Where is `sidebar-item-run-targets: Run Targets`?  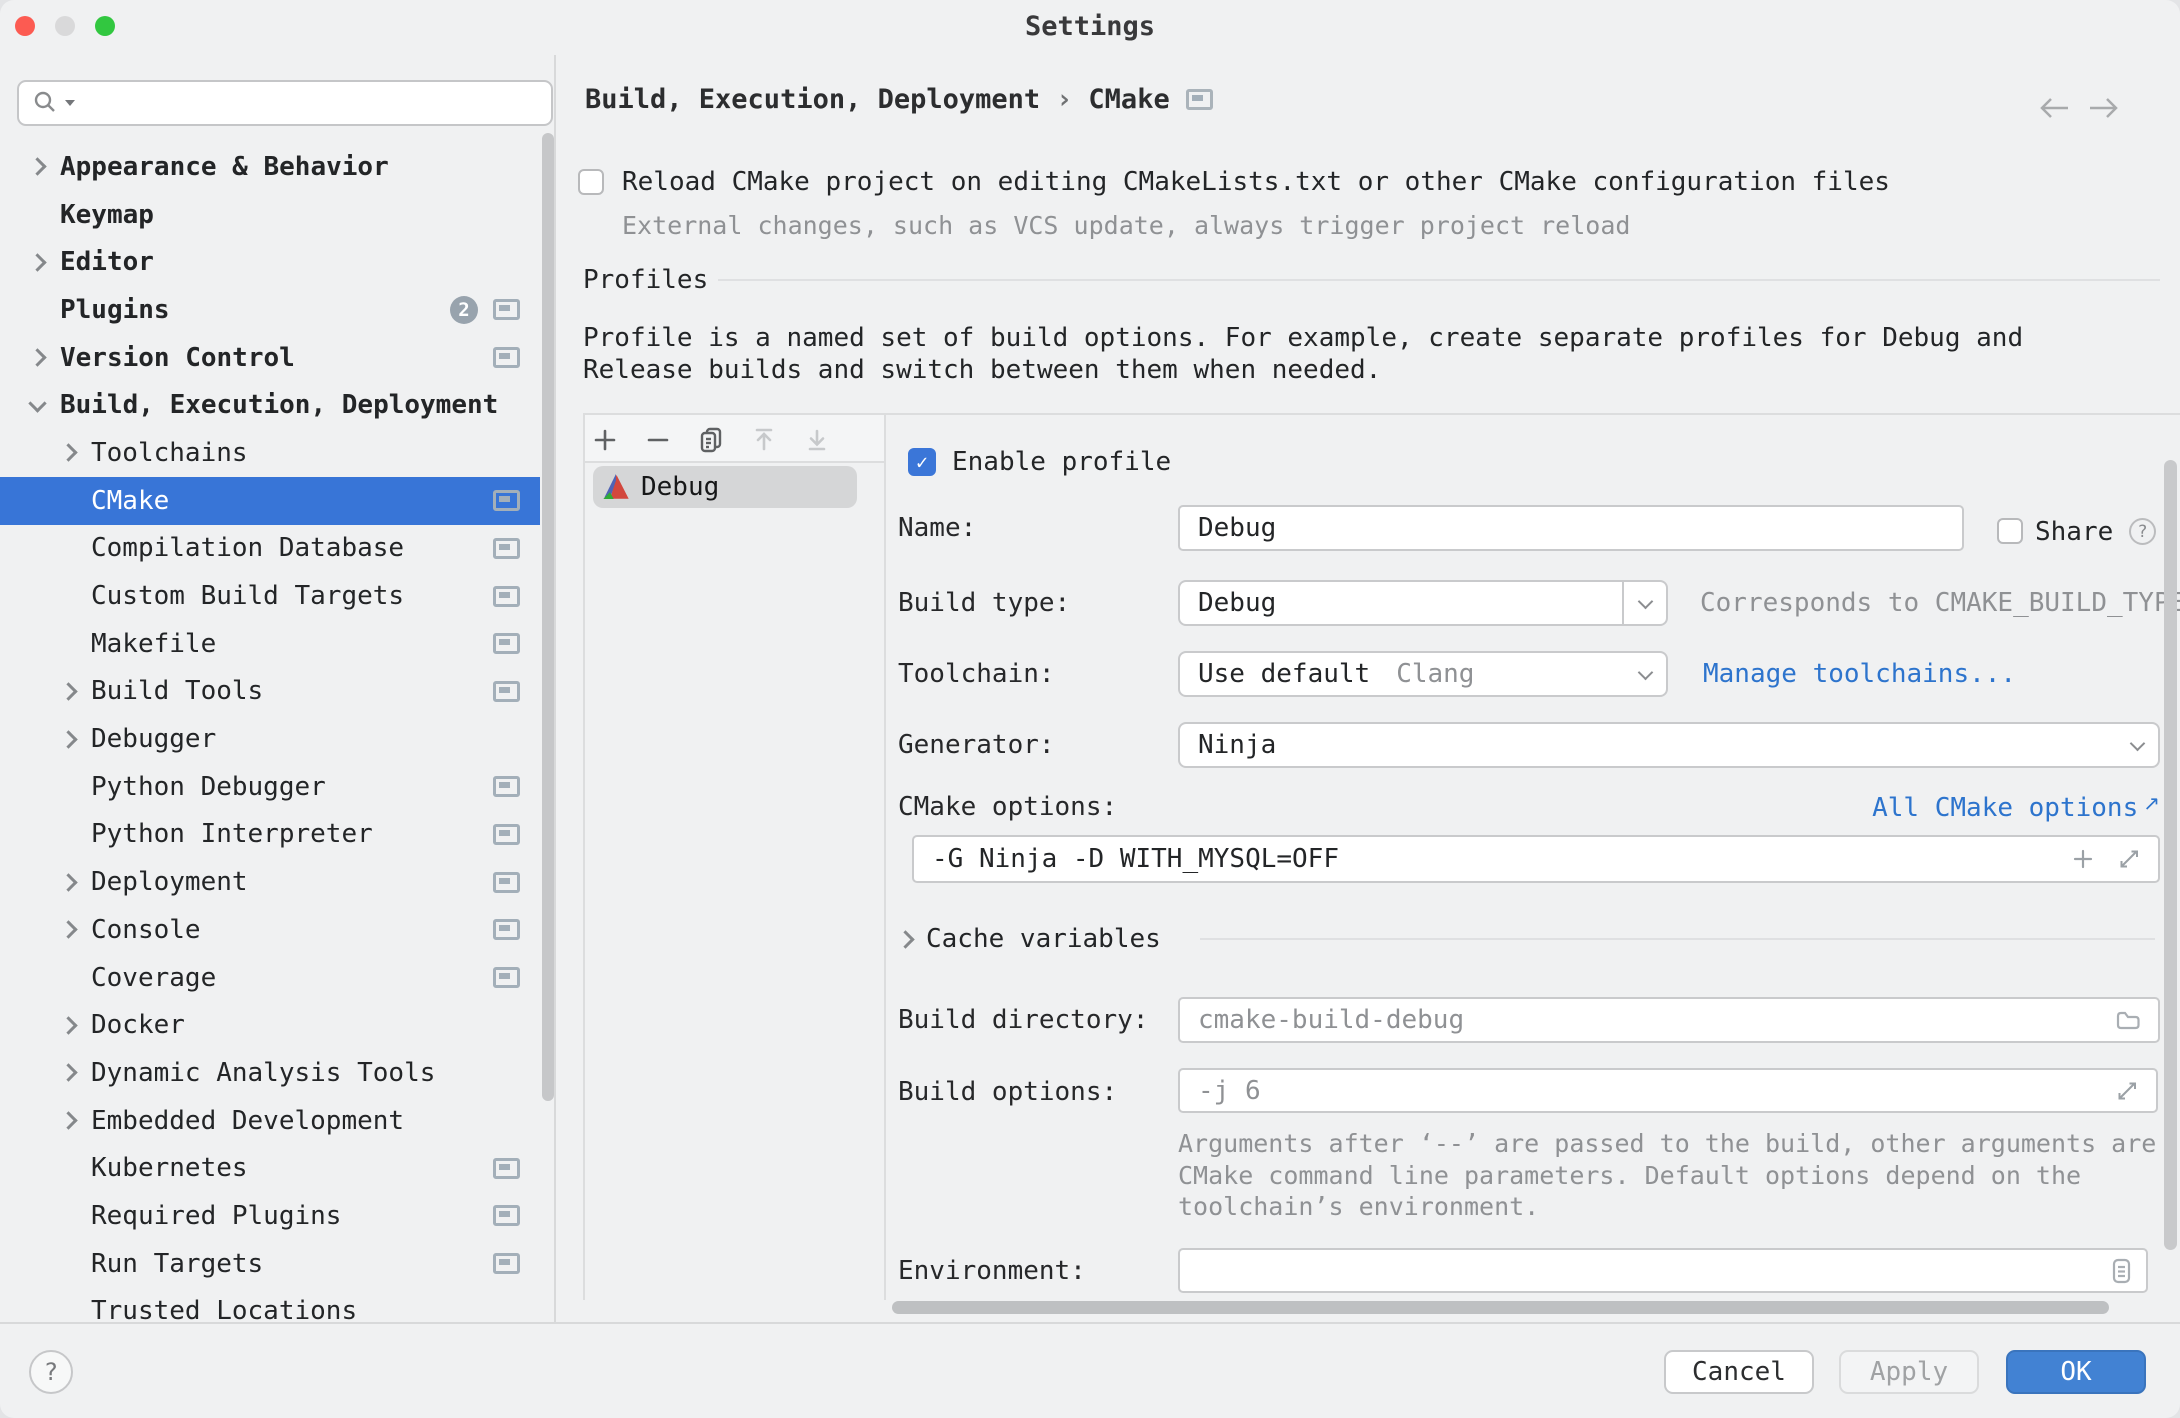 sidebar-item-run-targets: Run Targets is located at coordinates (270, 1264).